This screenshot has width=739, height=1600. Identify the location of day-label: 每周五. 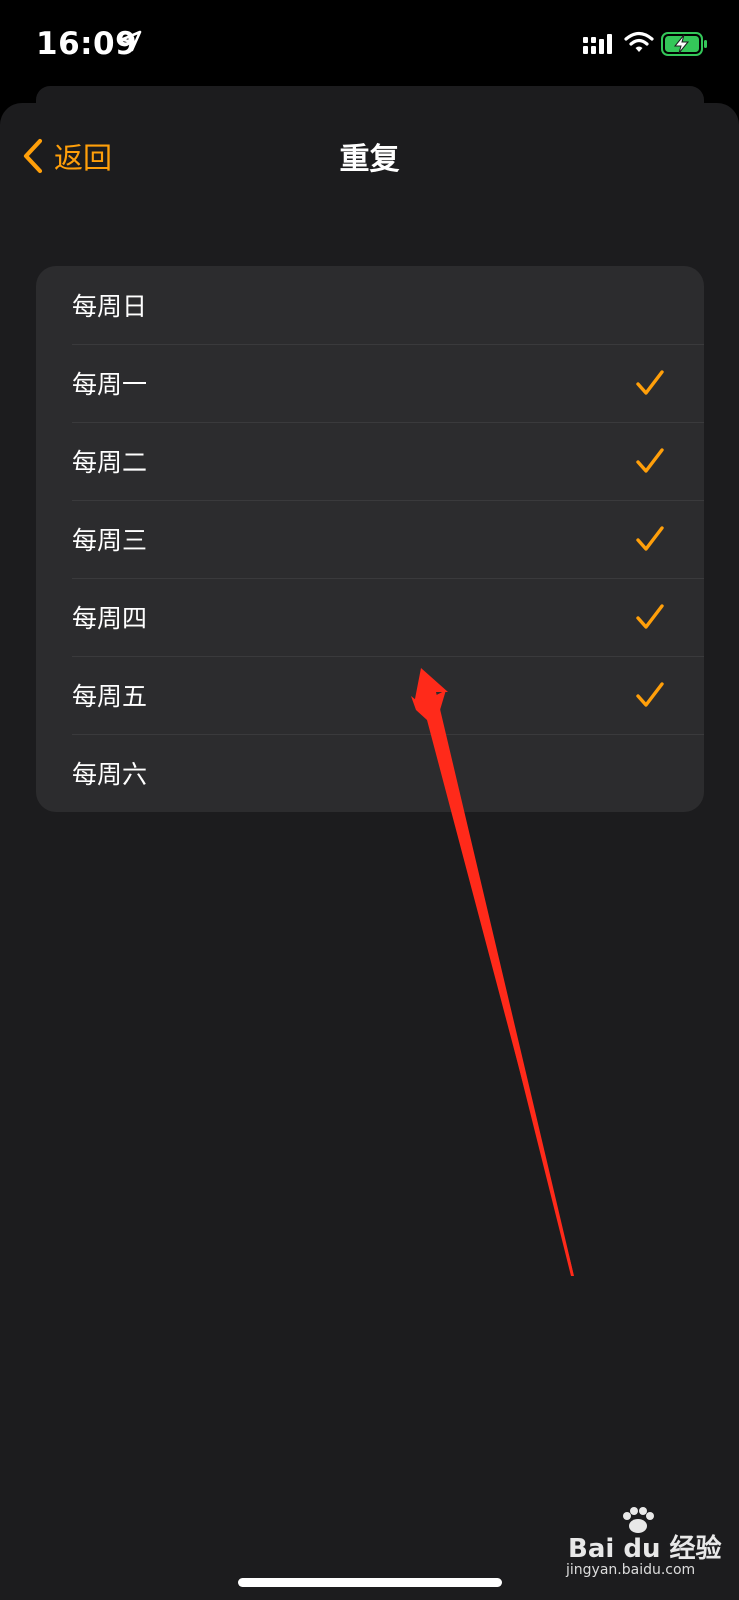
(110, 696).